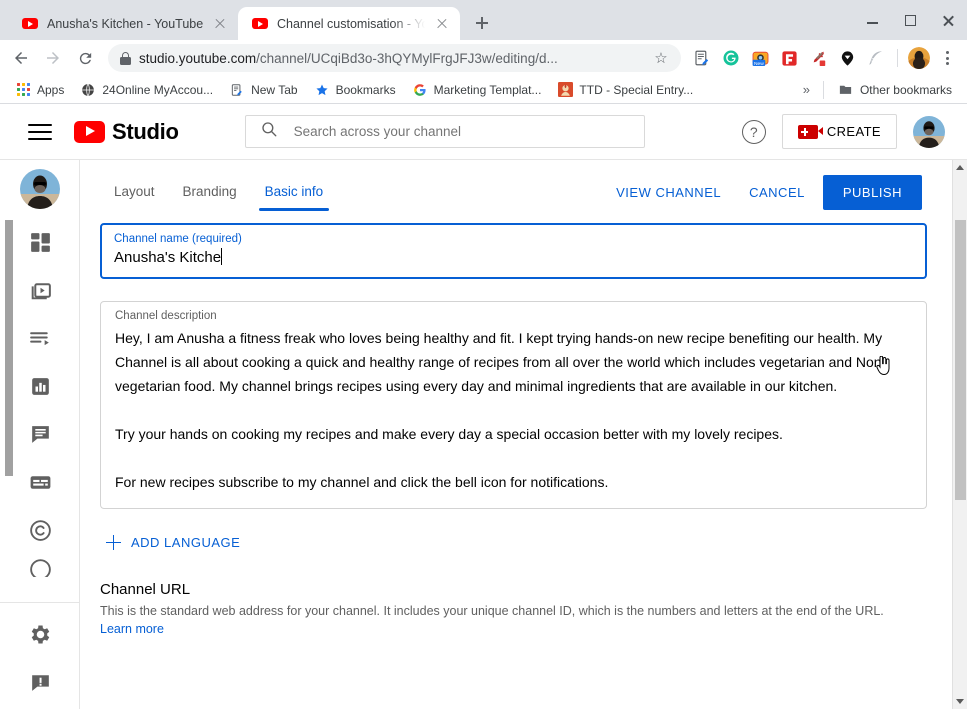 This screenshot has height=709, width=967. Describe the element at coordinates (960, 701) in the screenshot. I see `scroll-down-arrow` at that location.